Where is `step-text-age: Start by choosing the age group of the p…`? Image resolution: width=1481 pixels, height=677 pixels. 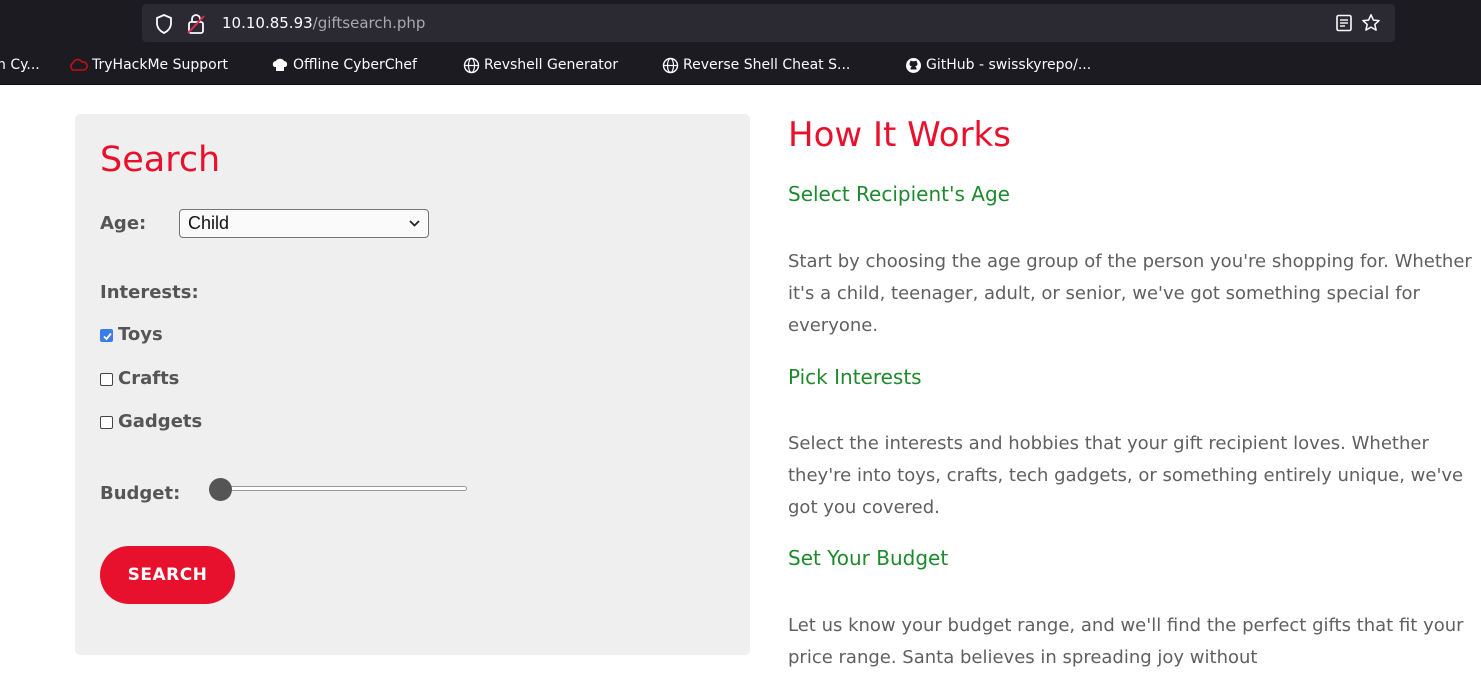 step-text-age: Start by choosing the age group of the p… is located at coordinates (1130, 293).